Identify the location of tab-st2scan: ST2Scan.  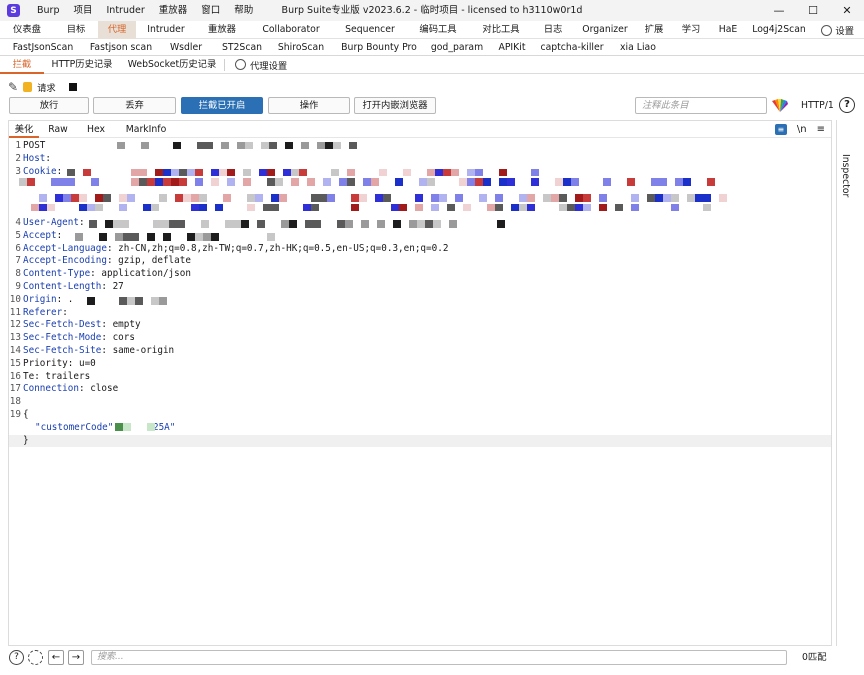
(242, 47).